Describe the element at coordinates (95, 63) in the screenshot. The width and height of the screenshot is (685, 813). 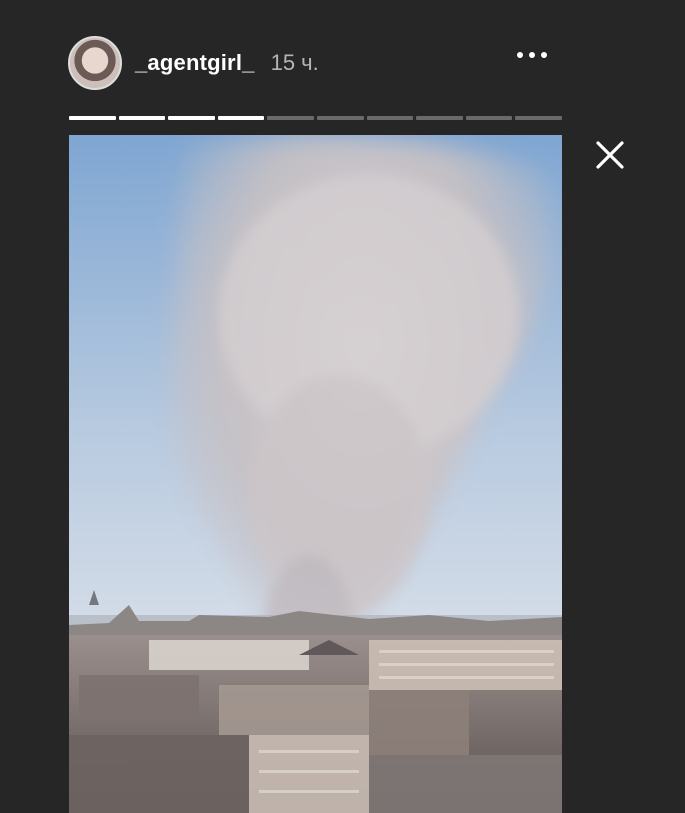
I see `avatar` at that location.